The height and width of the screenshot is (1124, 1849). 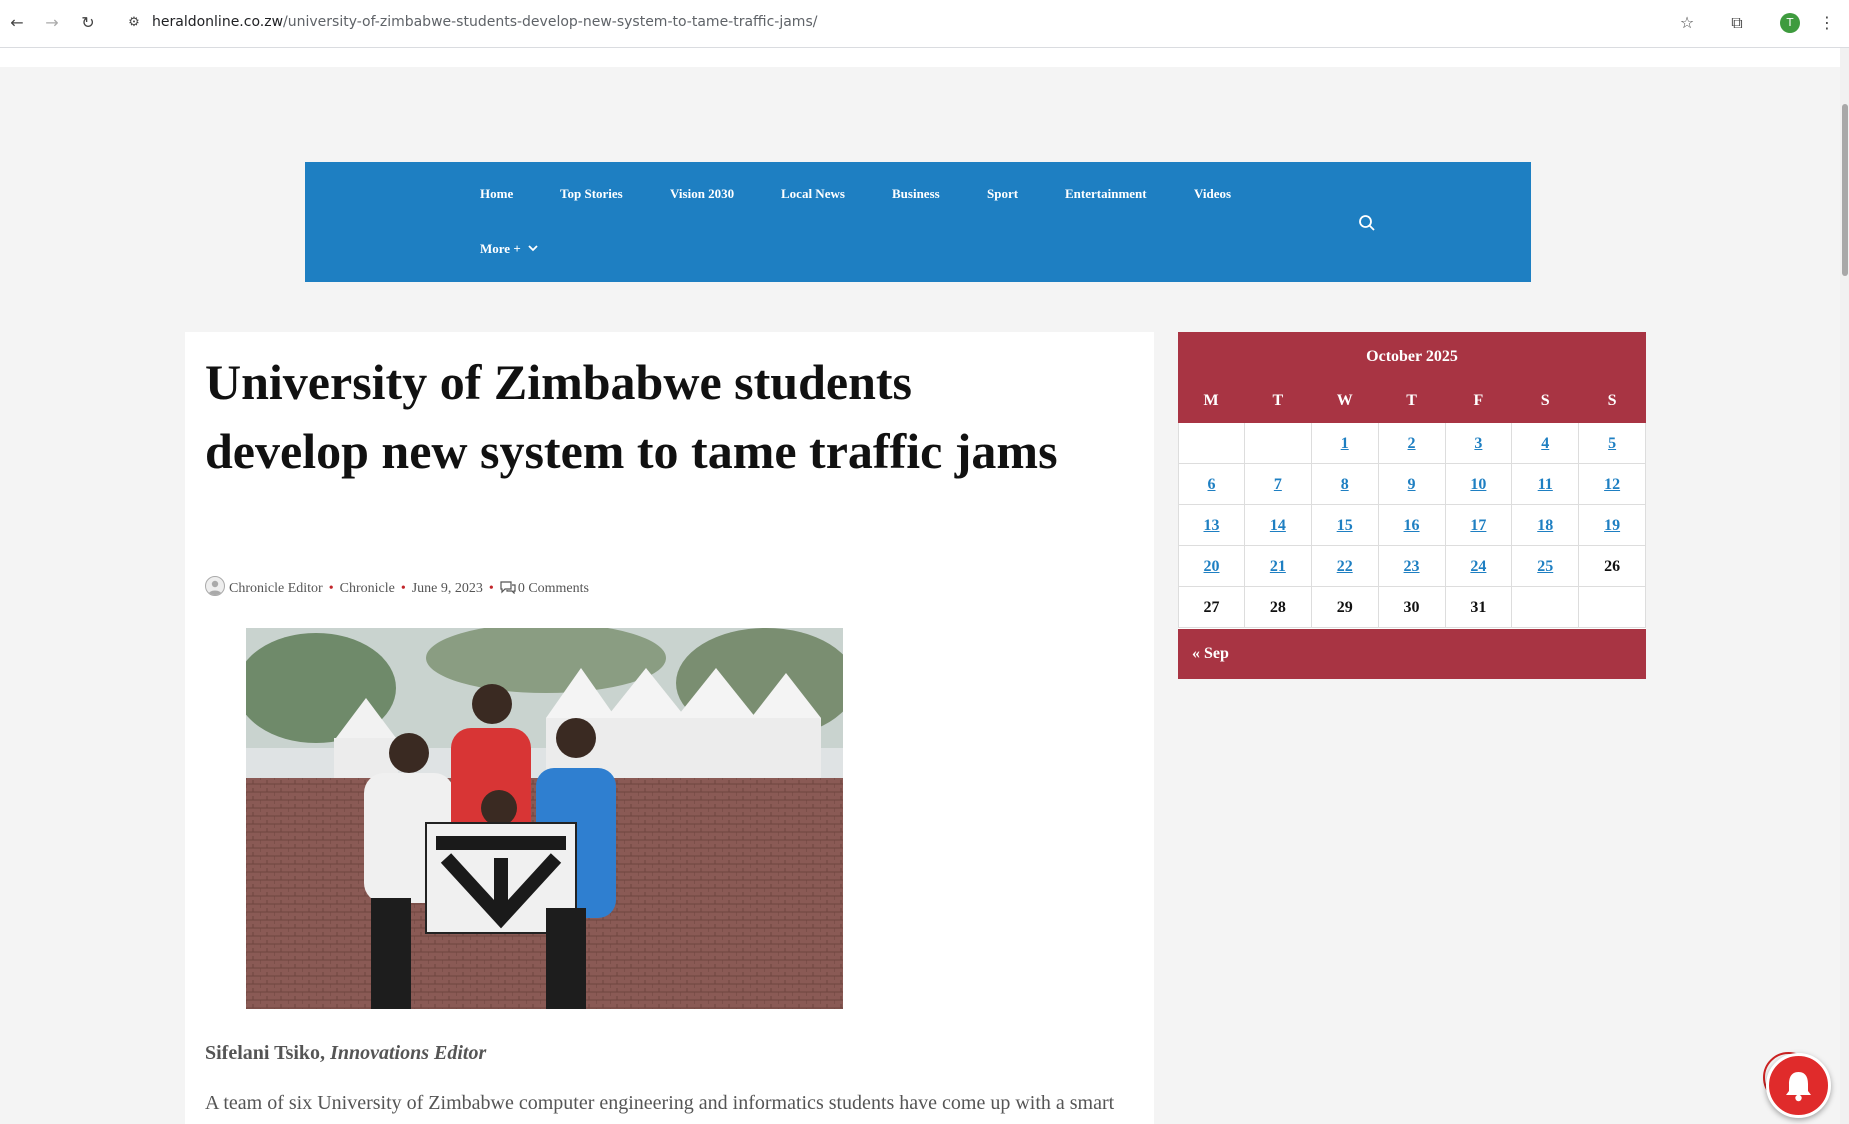 I want to click on calendar-day: 16, so click(x=1412, y=525).